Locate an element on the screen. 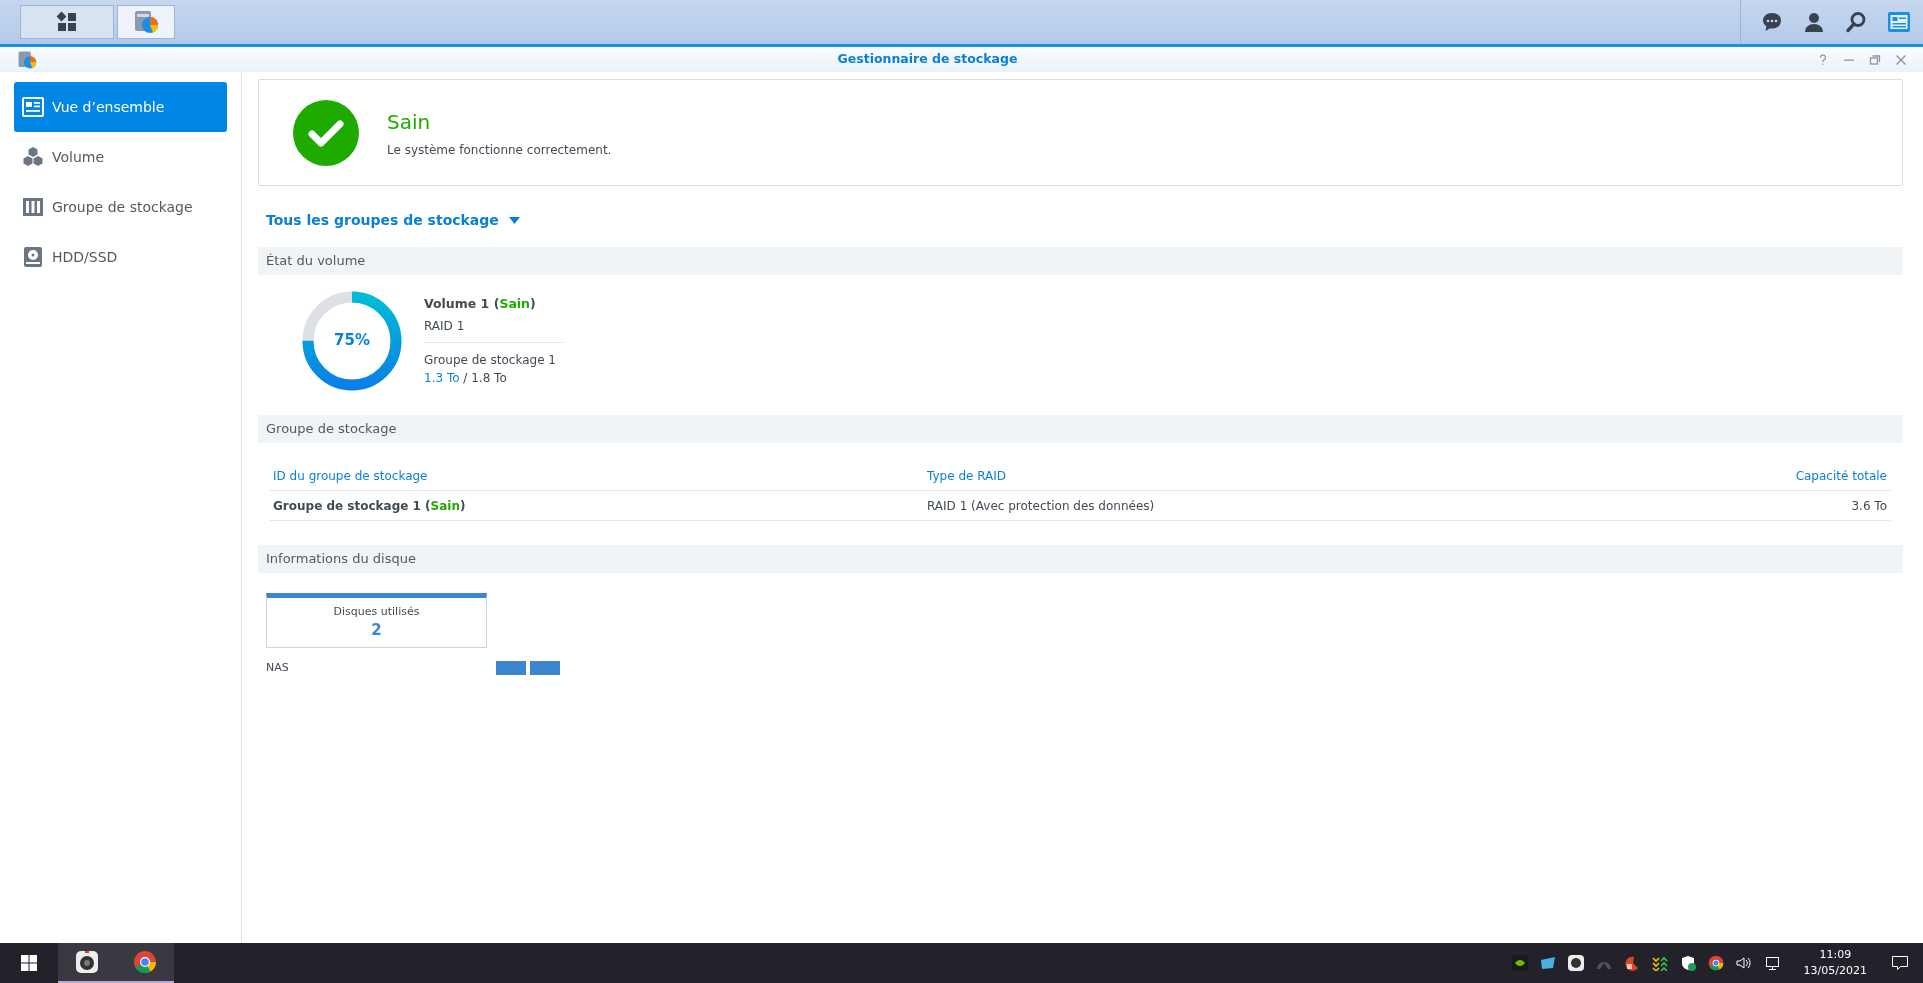 The image size is (1923, 983). windows-start-icon is located at coordinates (29, 963).